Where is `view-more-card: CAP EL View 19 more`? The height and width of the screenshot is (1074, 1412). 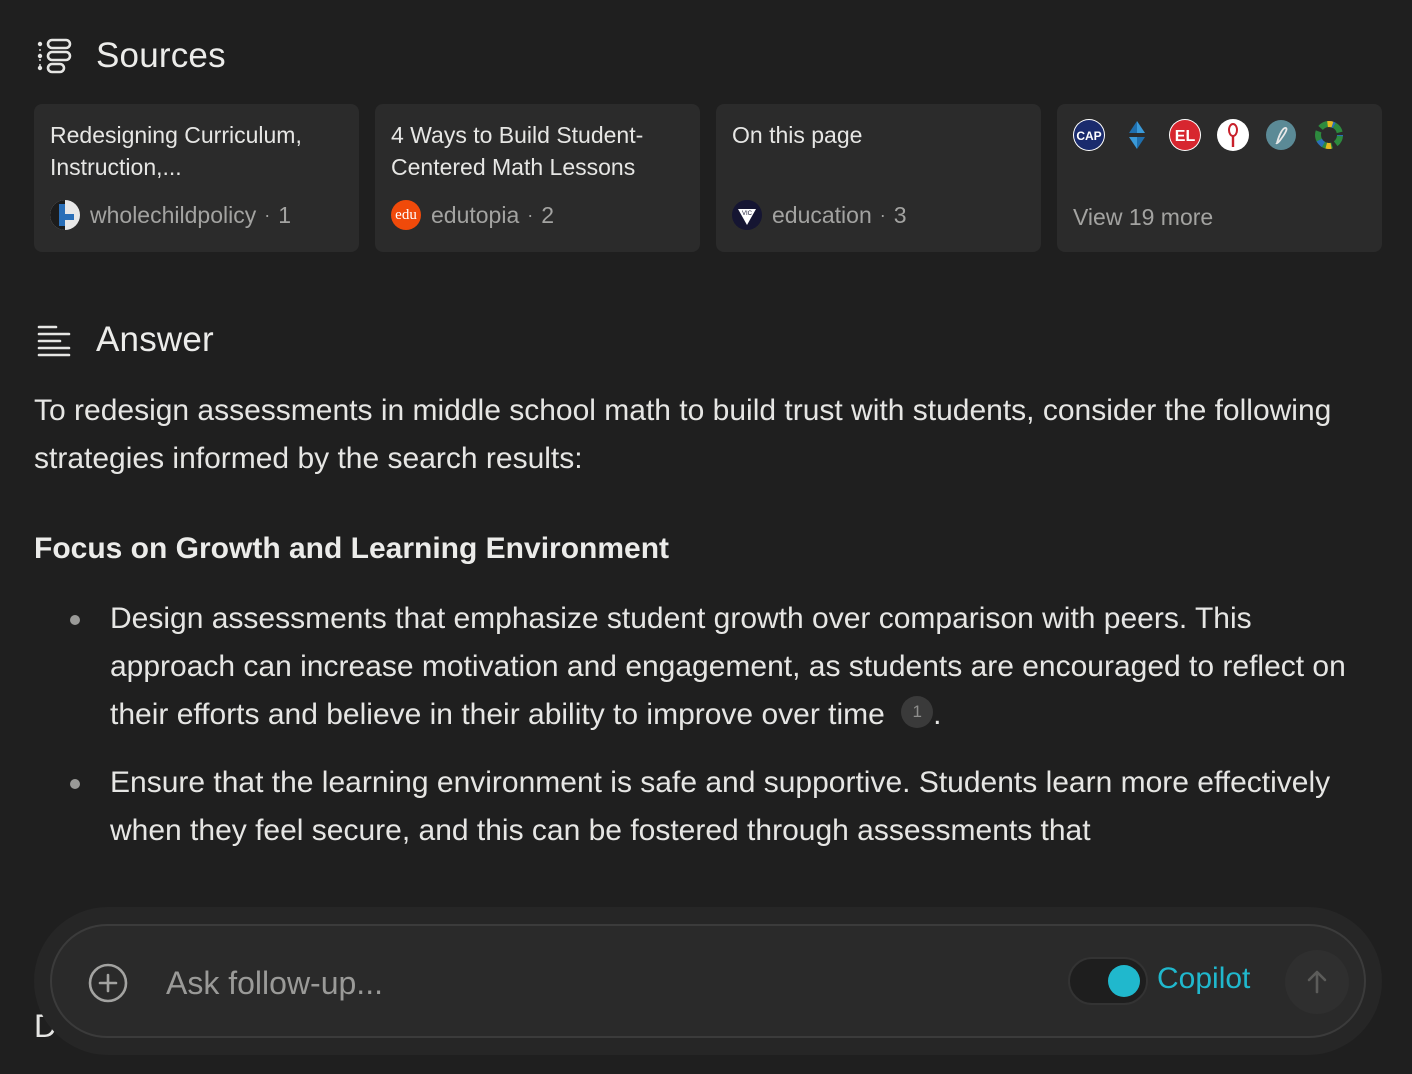 view-more-card: CAP EL View 19 more is located at coordinates (1219, 178).